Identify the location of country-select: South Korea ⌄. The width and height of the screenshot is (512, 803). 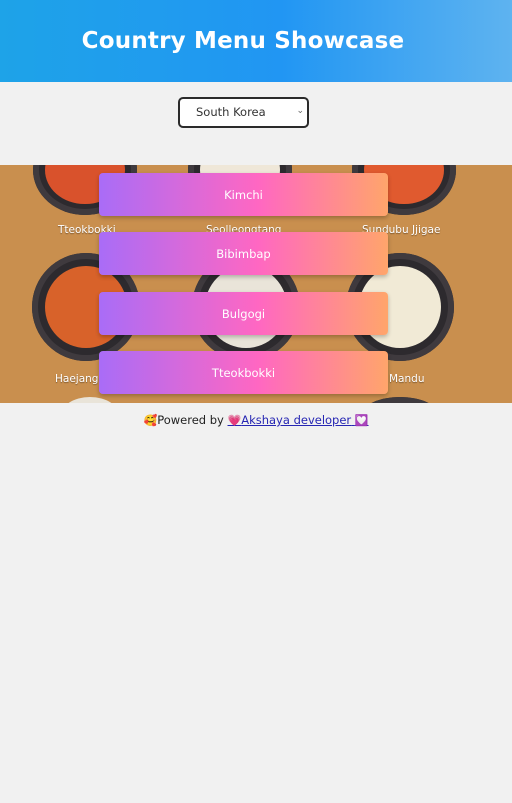
(243, 112).